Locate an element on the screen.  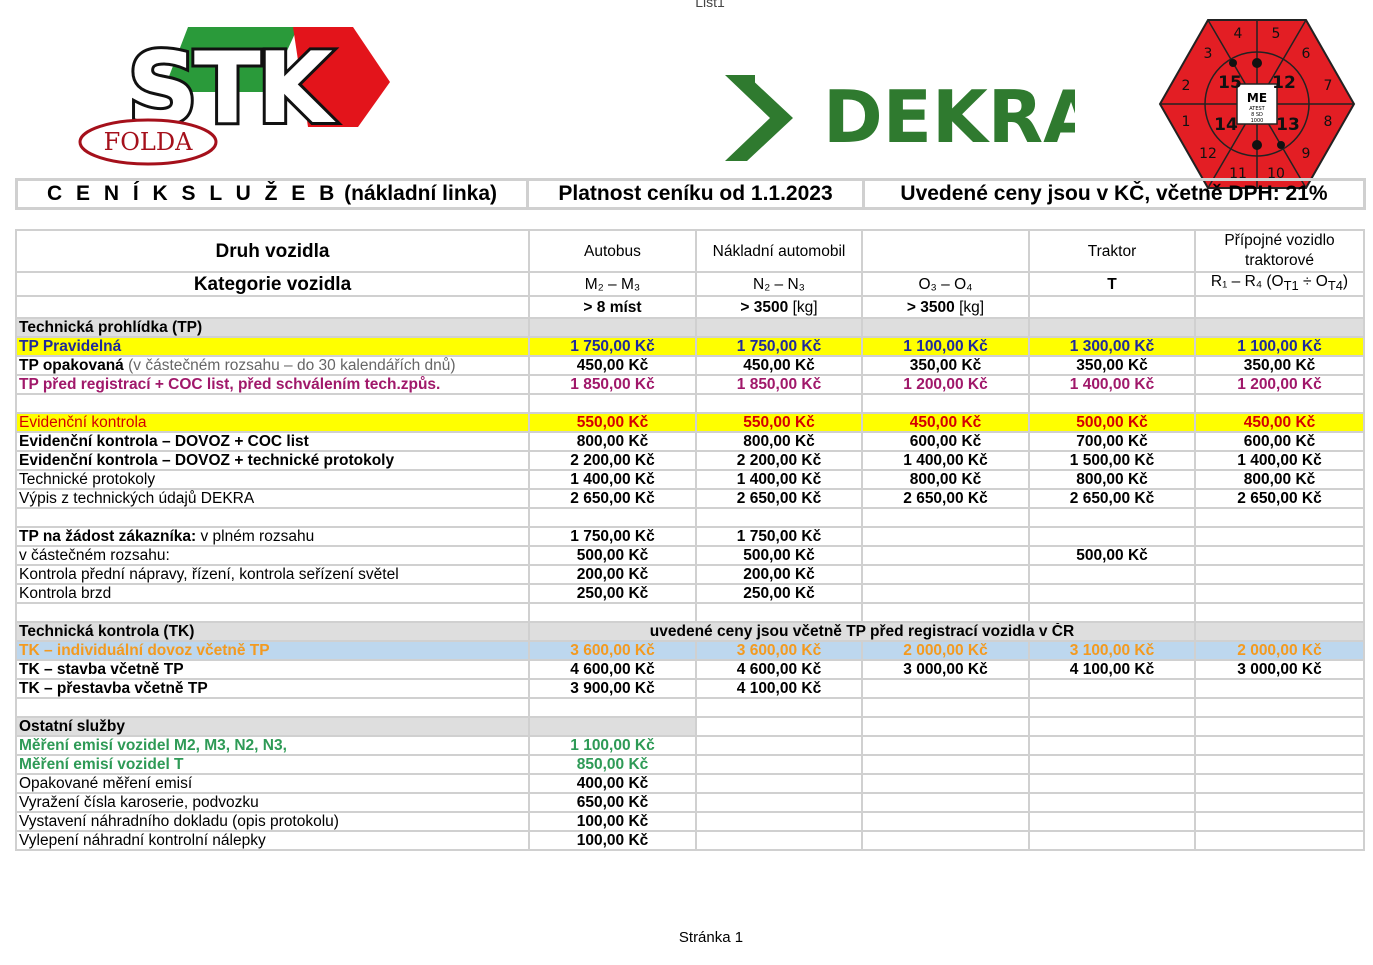
vehicle-type-label: Druh vozidla is located at coordinates (272, 251).